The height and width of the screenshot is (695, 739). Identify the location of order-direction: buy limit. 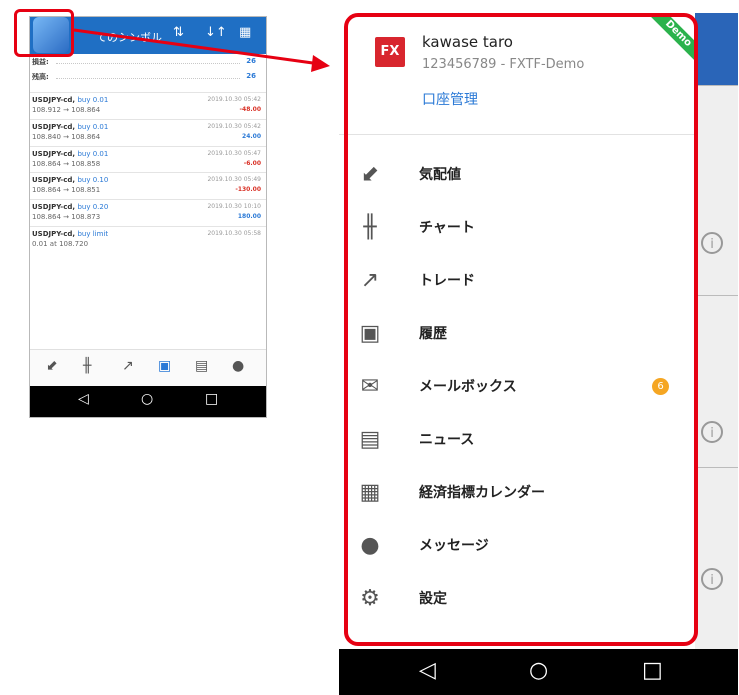
(93, 233).